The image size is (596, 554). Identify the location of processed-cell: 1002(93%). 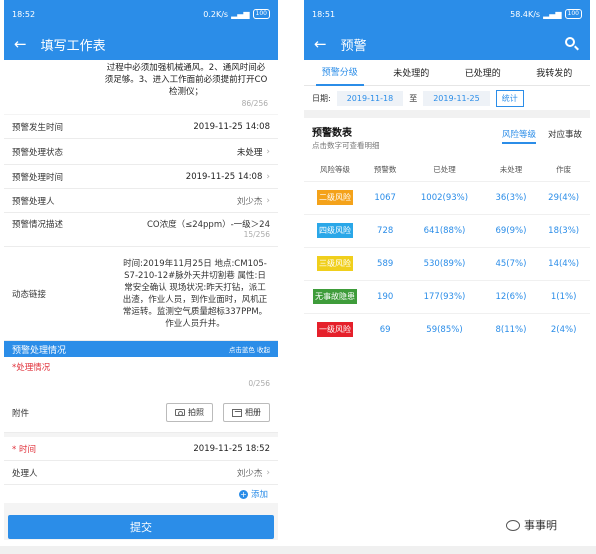
(444, 197).